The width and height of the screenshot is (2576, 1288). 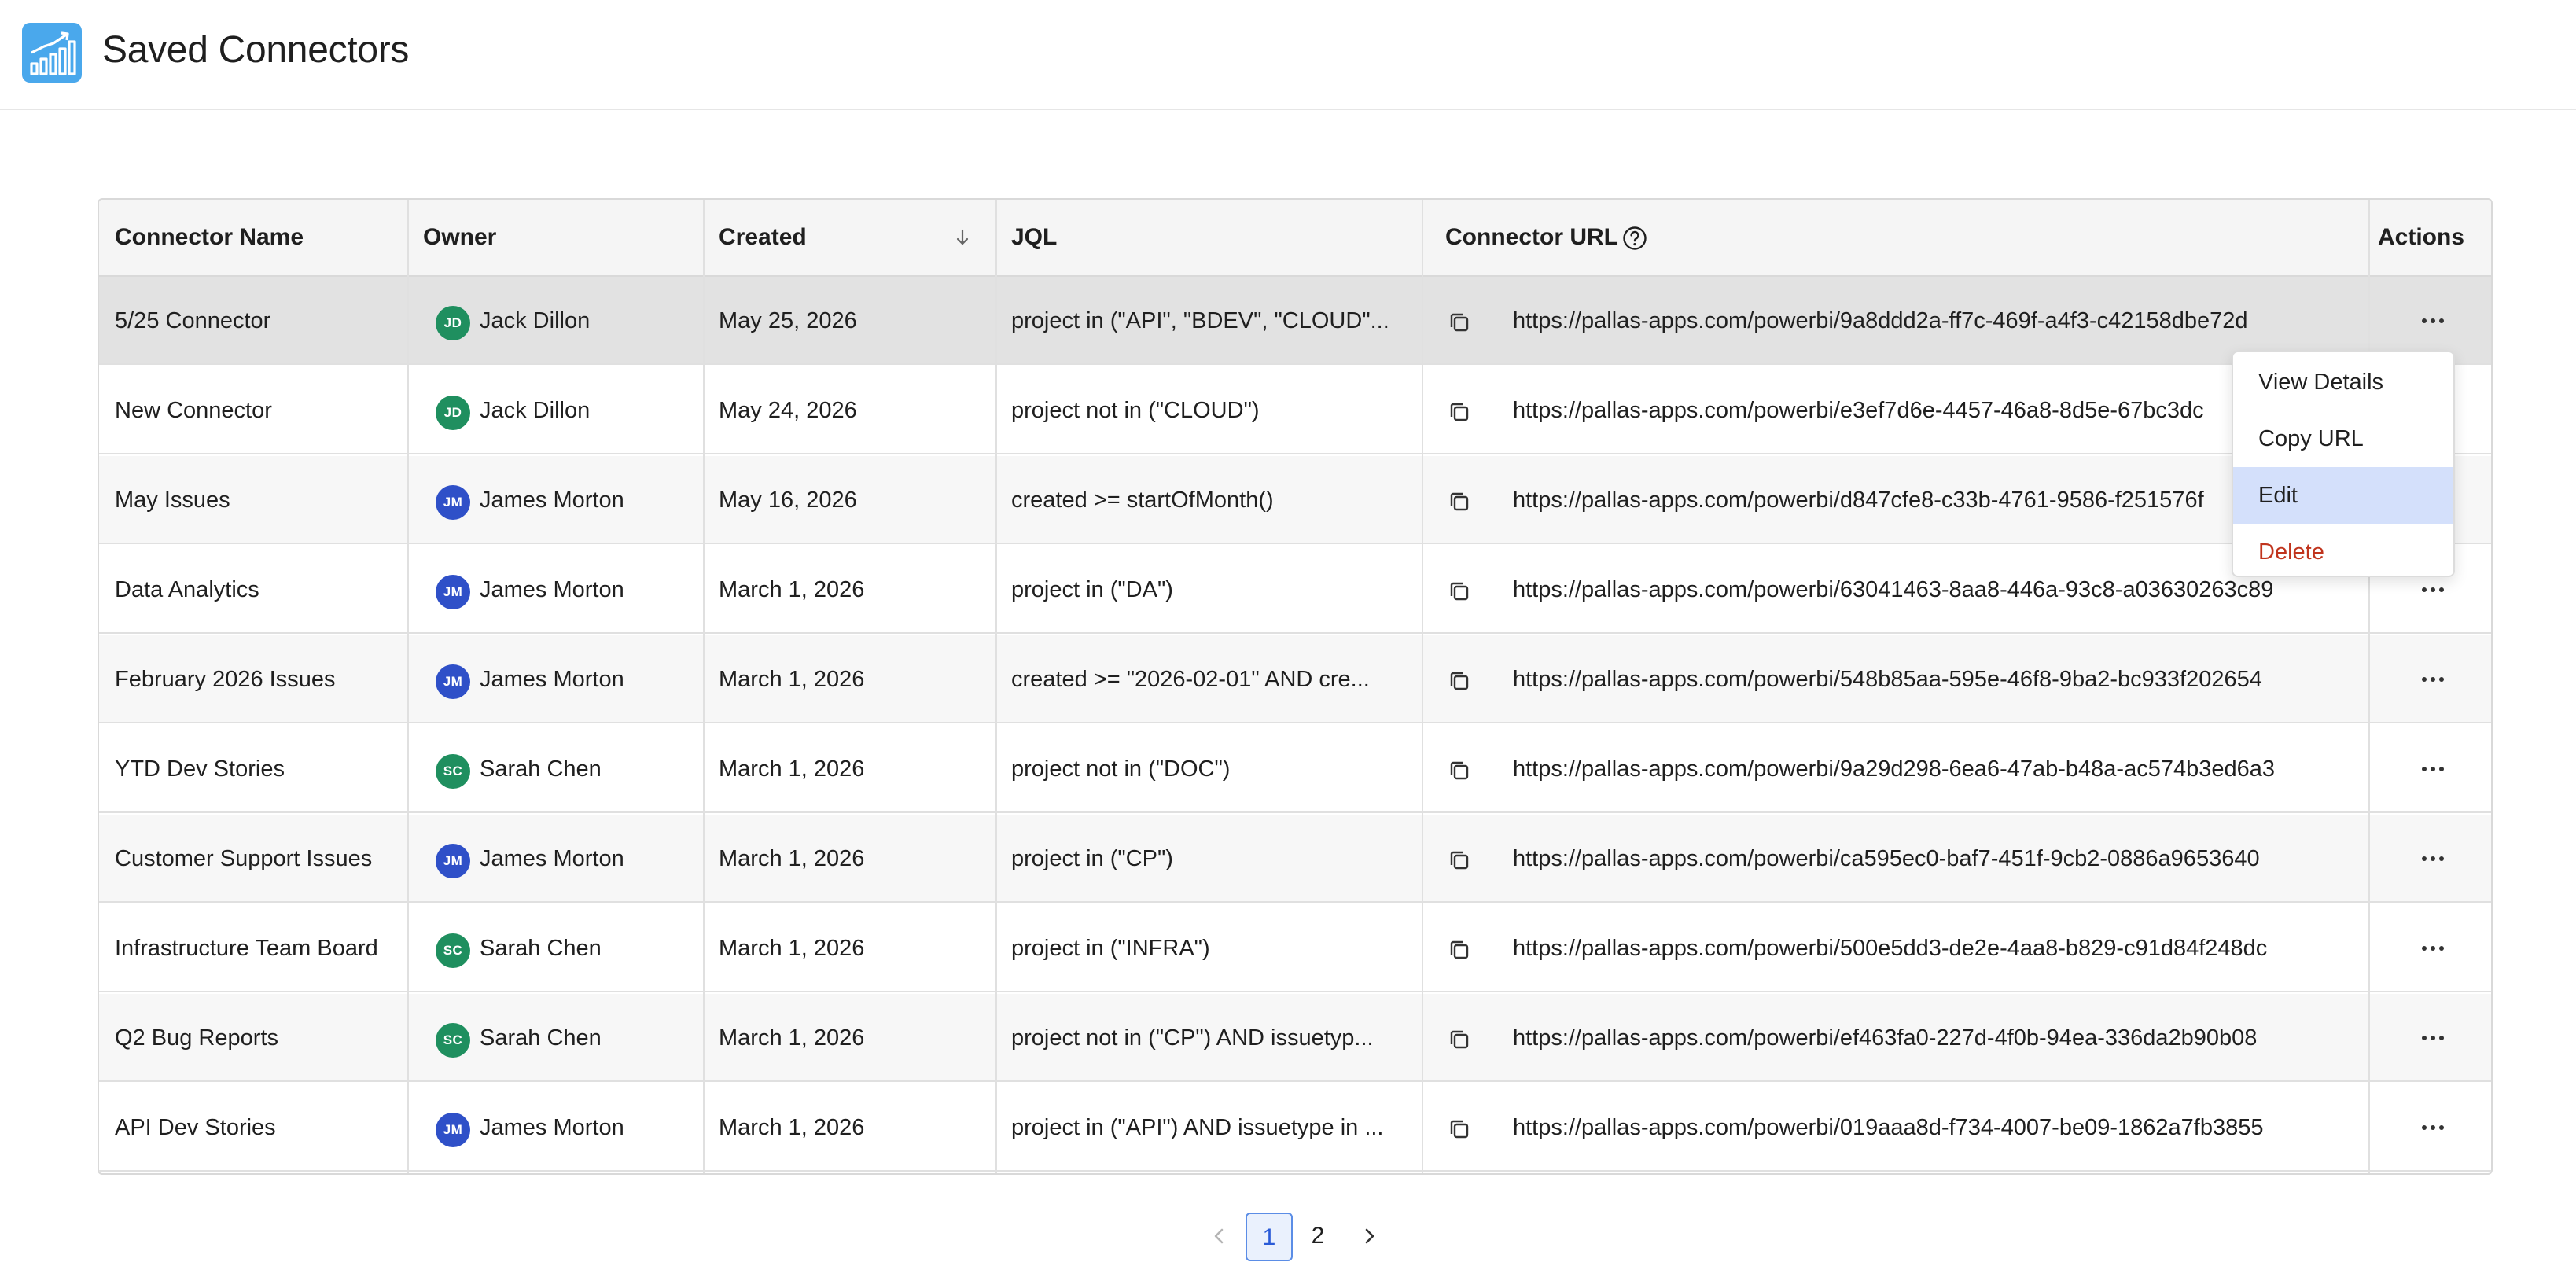 What do you see at coordinates (962, 237) in the screenshot?
I see `sort-descending-icon` at bounding box center [962, 237].